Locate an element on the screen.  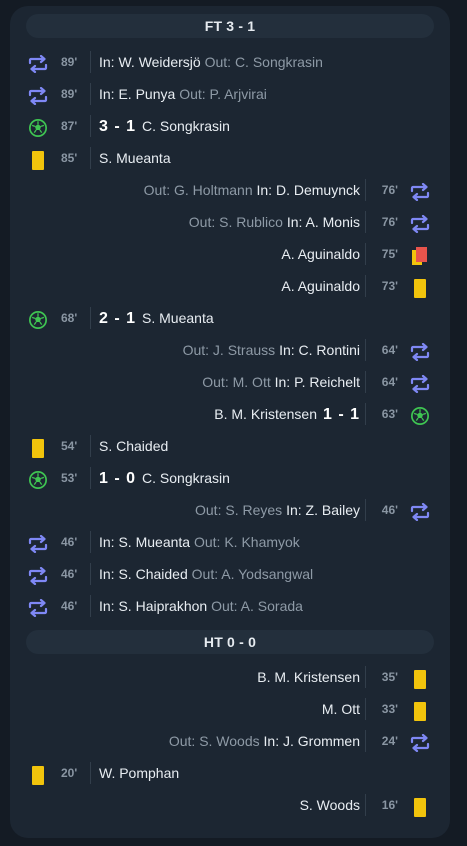
event-description: In: E. Punya Out: P. Arjvirai is located at coordinates (183, 94).